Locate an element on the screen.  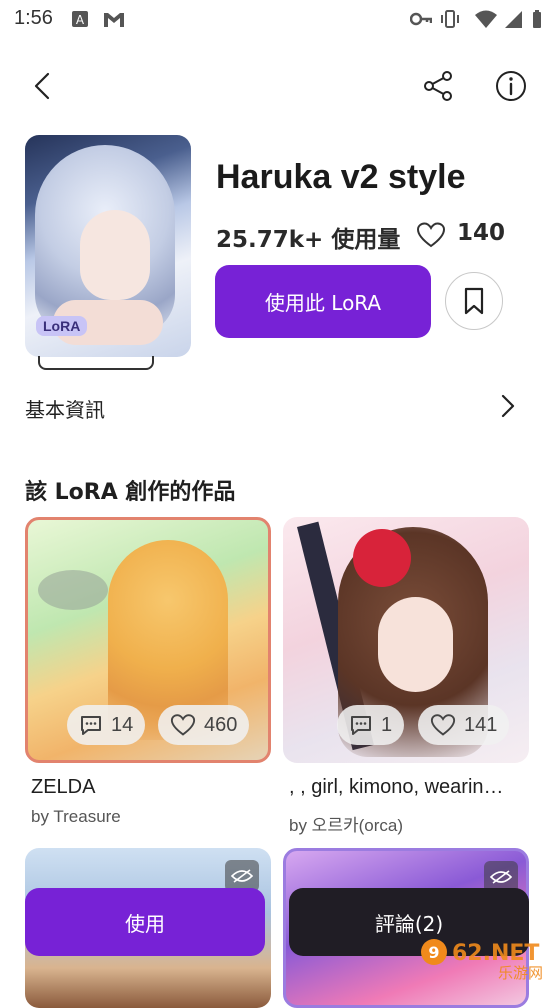
like-count: 460 is located at coordinates (221, 724).